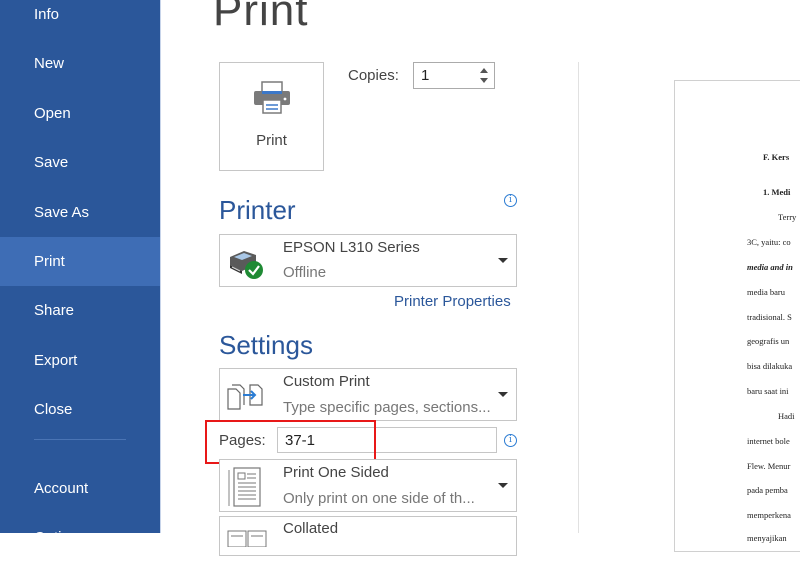  What do you see at coordinates (769, 515) in the screenshot?
I see `preview-line: memperkena` at bounding box center [769, 515].